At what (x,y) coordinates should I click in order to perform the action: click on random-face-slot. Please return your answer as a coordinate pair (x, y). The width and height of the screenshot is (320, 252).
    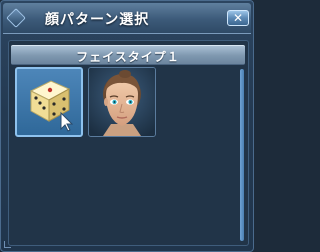
    Looking at the image, I should click on (49, 102).